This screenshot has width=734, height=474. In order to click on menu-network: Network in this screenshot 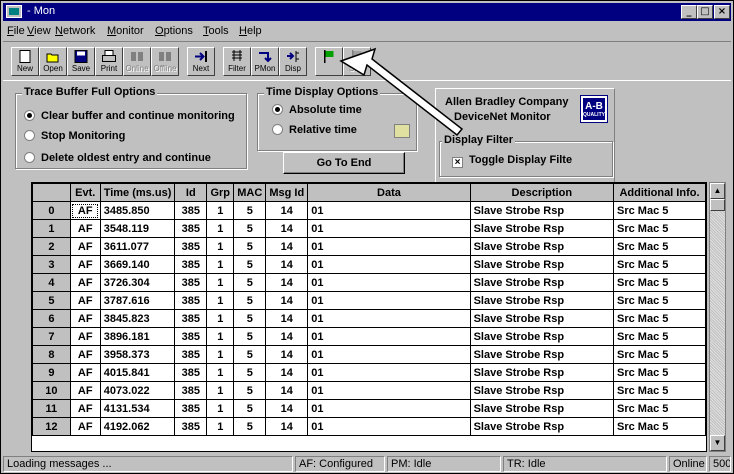, I will do `click(75, 31)`.